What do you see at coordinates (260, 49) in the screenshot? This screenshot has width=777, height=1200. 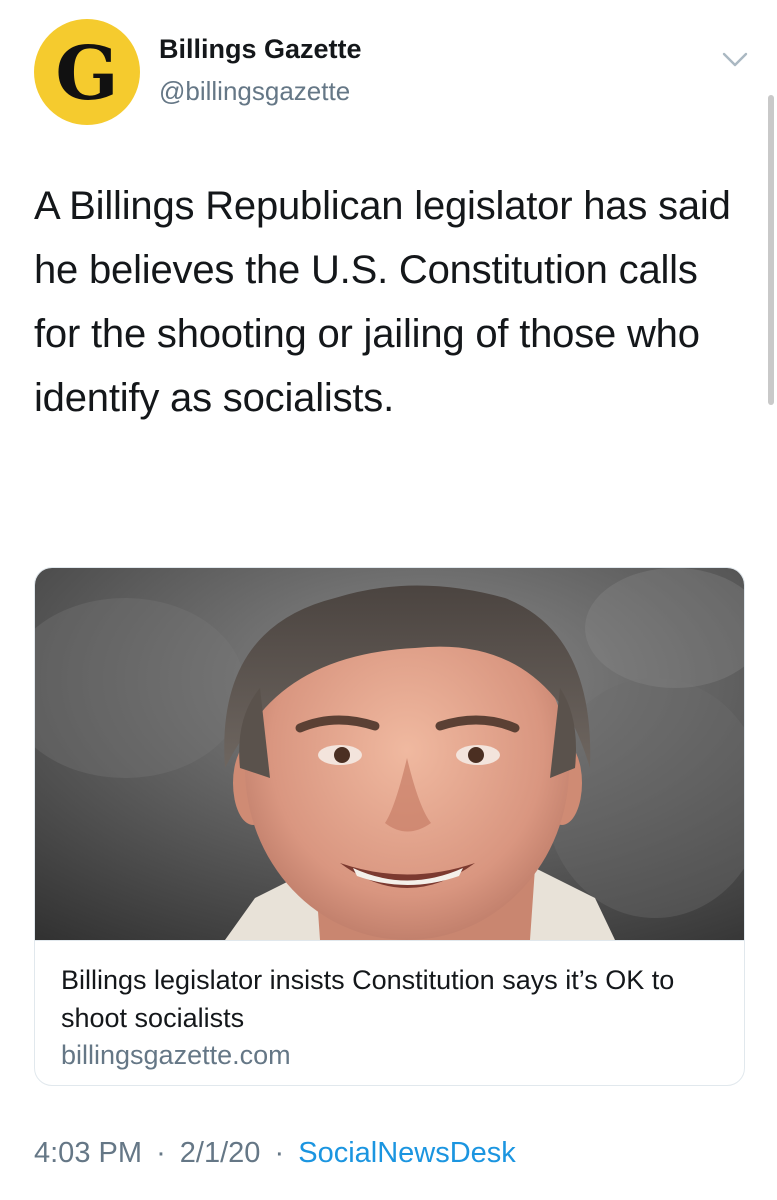 I see `user-name: Billings Gazette` at bounding box center [260, 49].